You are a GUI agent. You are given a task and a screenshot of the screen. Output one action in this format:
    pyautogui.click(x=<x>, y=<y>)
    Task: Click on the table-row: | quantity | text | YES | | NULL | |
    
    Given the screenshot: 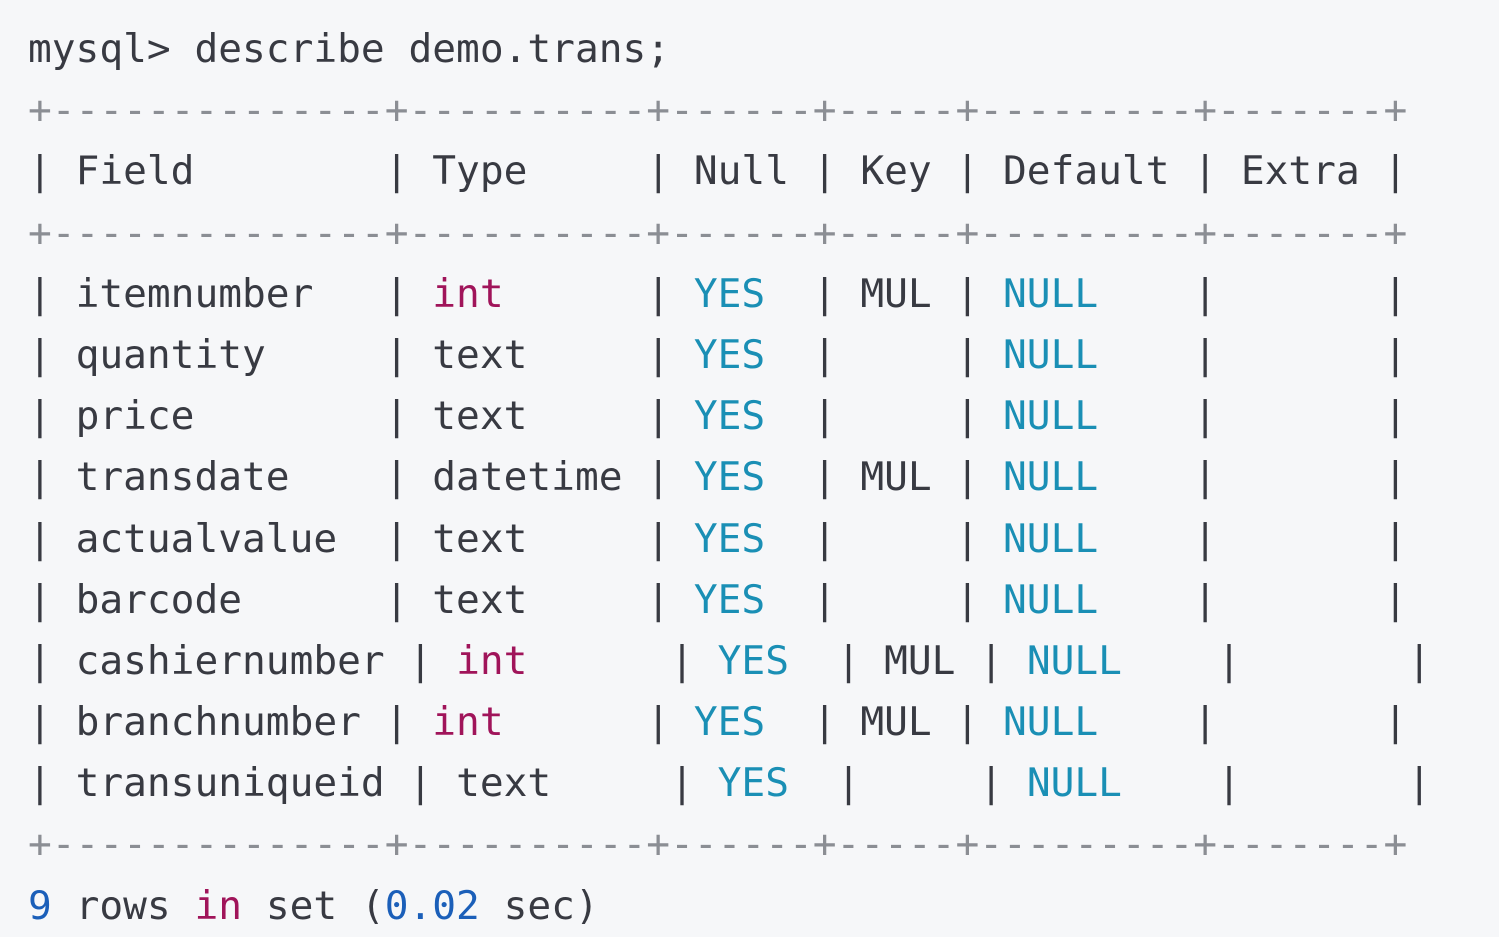 What is the action you would take?
    pyautogui.click(x=729, y=355)
    